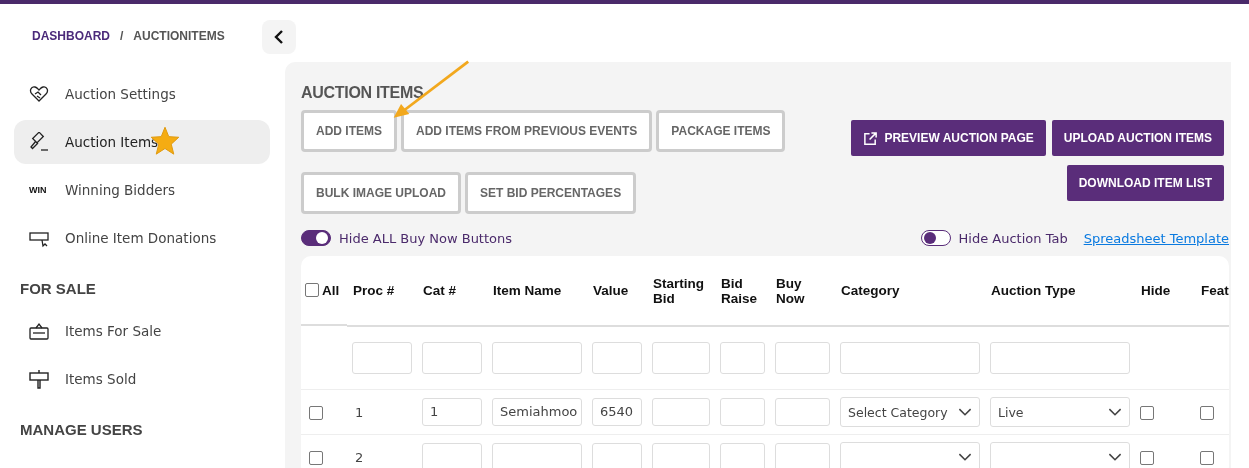  Describe the element at coordinates (910, 412) in the screenshot. I see `category-select: Select Category` at that location.